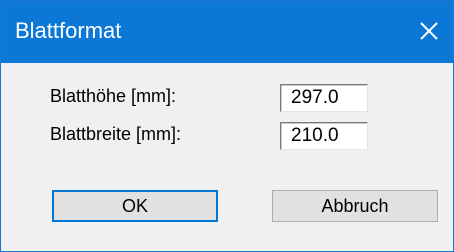 Image resolution: width=454 pixels, height=252 pixels. I want to click on sheet-height-input: 297.0, so click(324, 98).